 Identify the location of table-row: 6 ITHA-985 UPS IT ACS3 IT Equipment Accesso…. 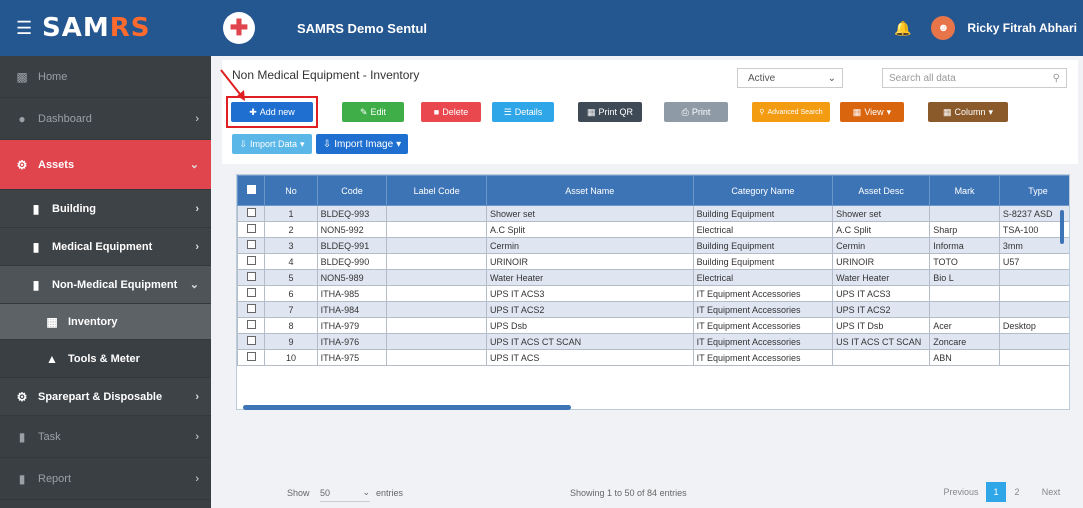
(653, 293).